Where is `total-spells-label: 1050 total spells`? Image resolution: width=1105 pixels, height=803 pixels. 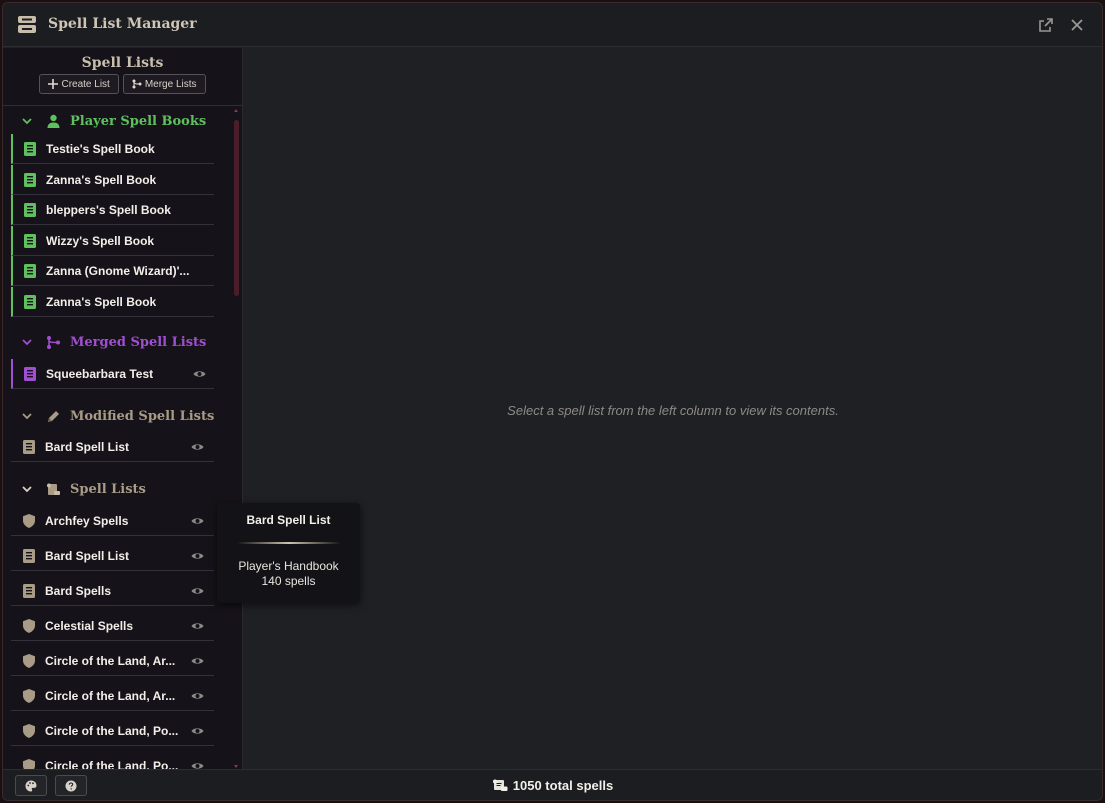
total-spells-label: 1050 total spells is located at coordinates (563, 785).